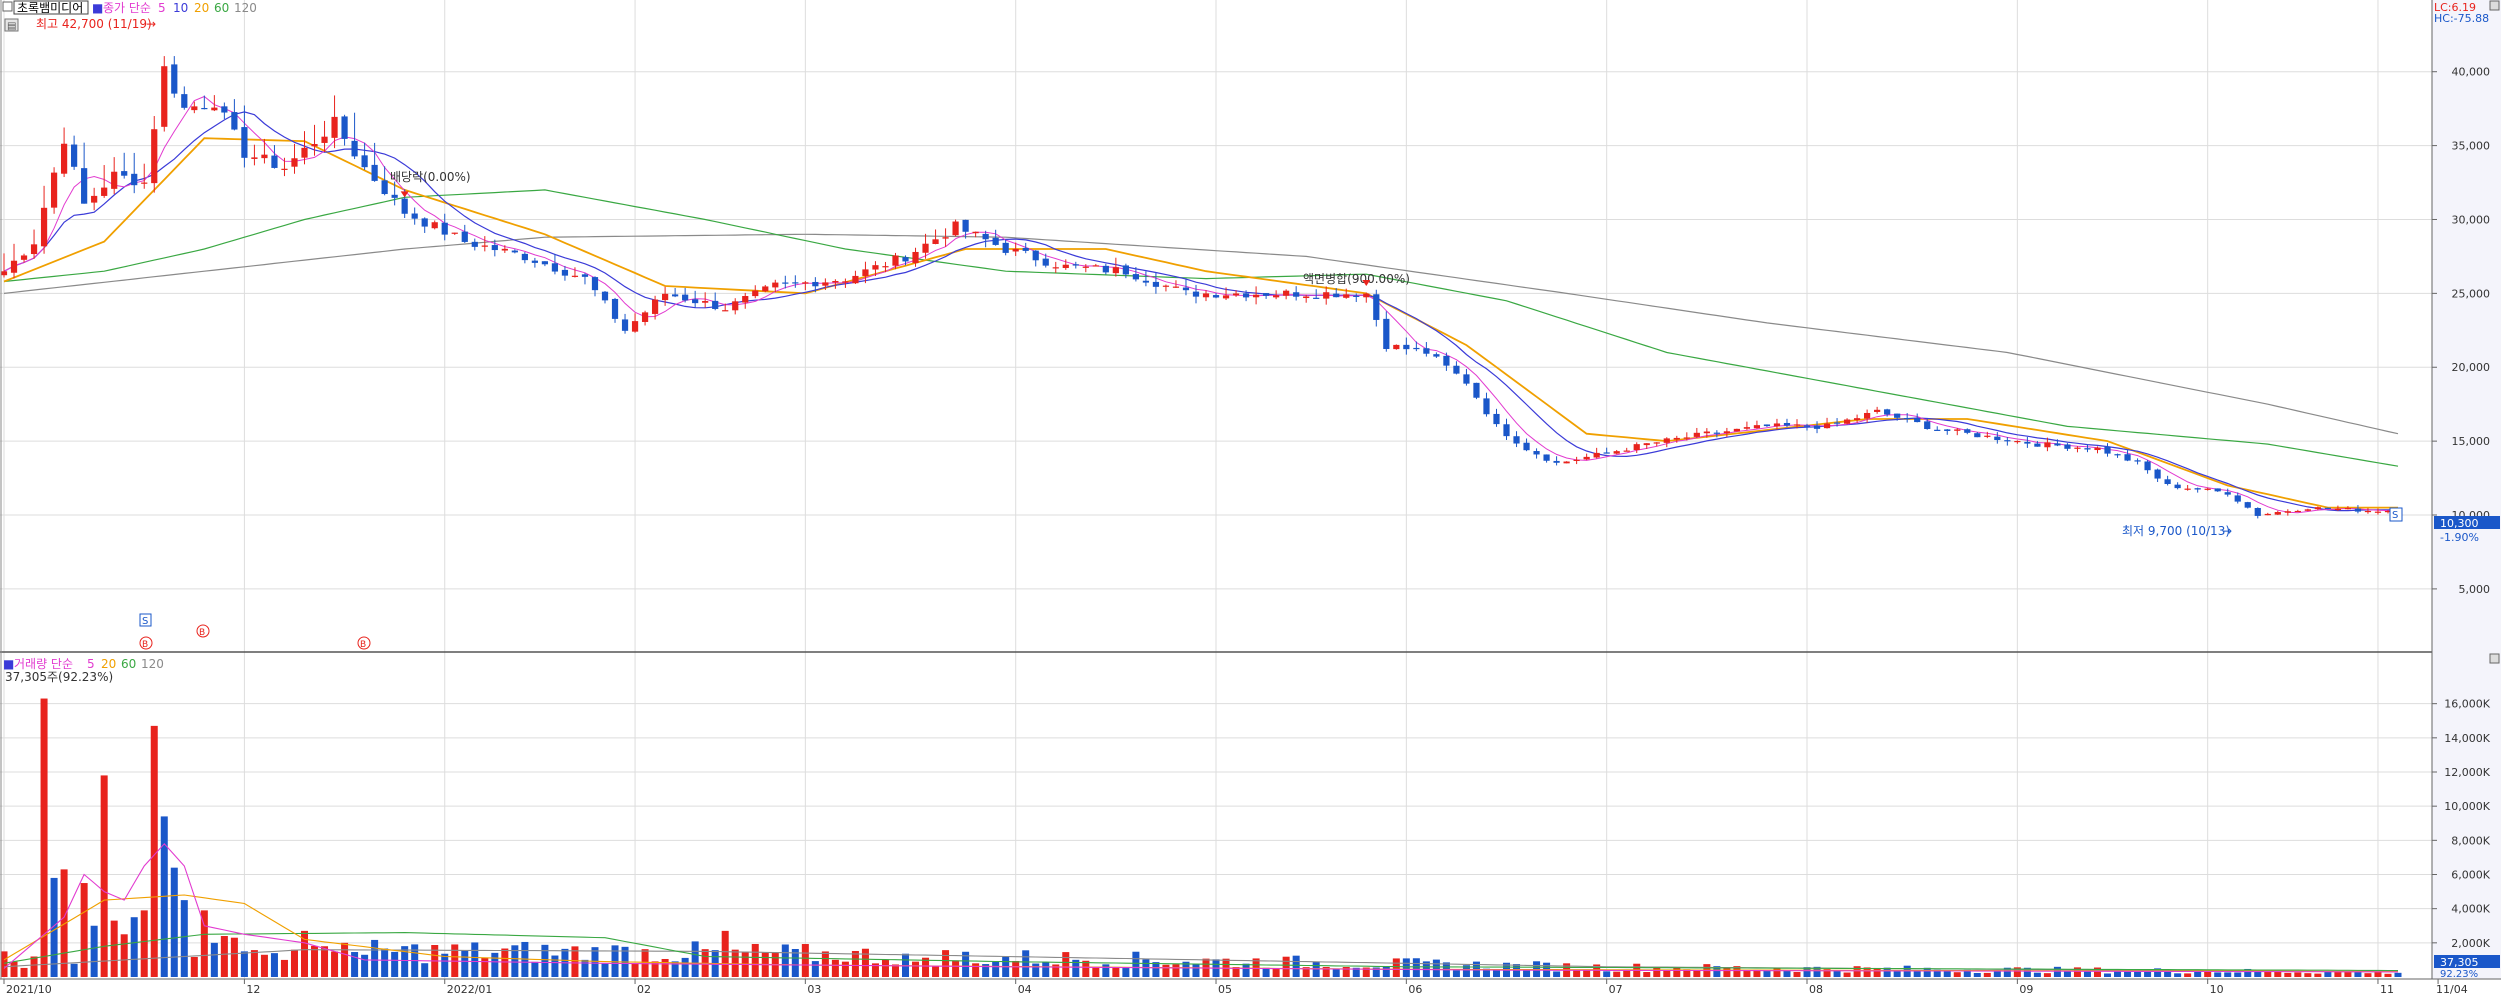  What do you see at coordinates (145, 620) in the screenshot?
I see `sell-signal-marker: S` at bounding box center [145, 620].